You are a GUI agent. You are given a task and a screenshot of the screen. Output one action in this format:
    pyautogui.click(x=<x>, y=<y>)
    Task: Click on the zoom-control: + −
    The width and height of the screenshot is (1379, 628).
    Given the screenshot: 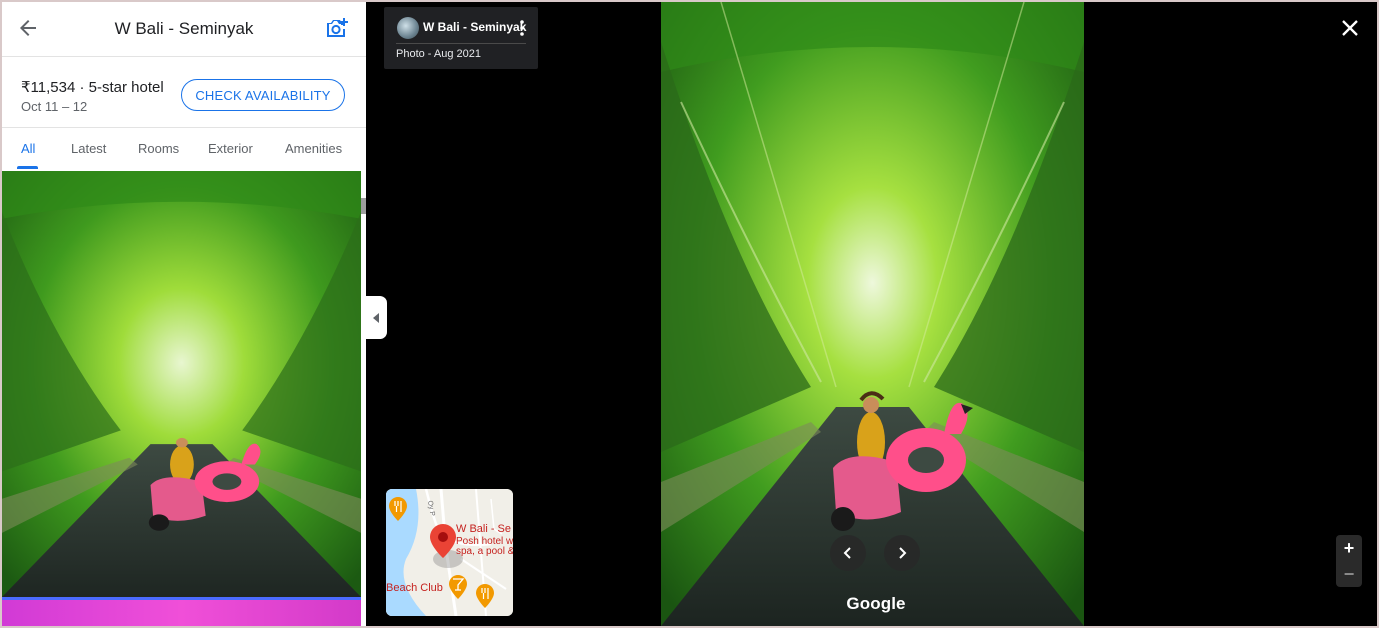 What is the action you would take?
    pyautogui.click(x=1349, y=561)
    